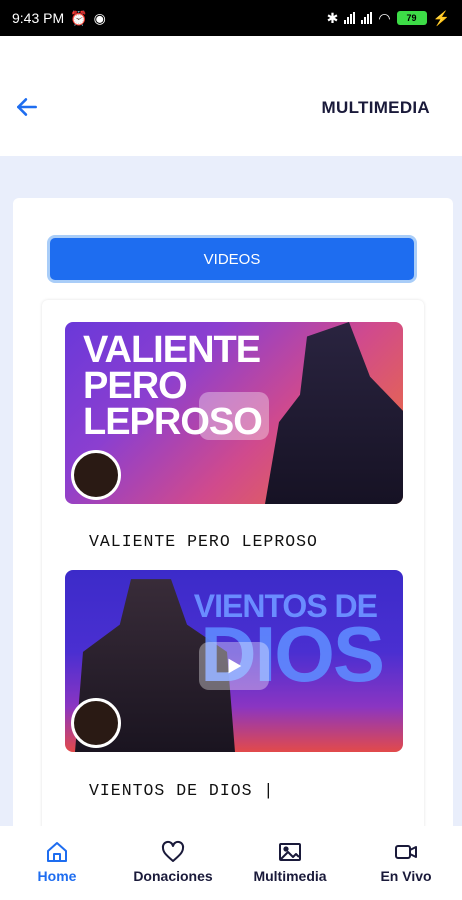 The image size is (462, 900). What do you see at coordinates (173, 851) in the screenshot?
I see `heart-icon` at bounding box center [173, 851].